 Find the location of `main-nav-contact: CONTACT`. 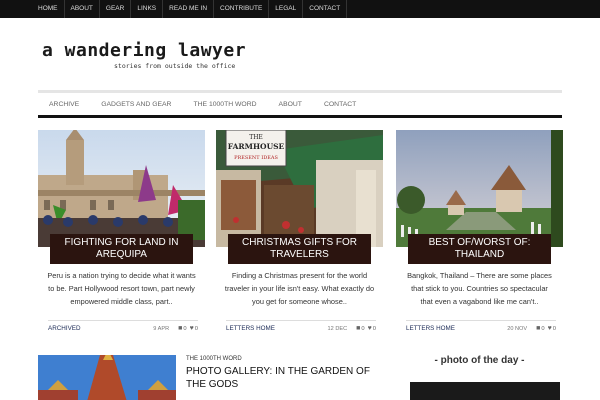

main-nav-contact: CONTACT is located at coordinates (340, 104).